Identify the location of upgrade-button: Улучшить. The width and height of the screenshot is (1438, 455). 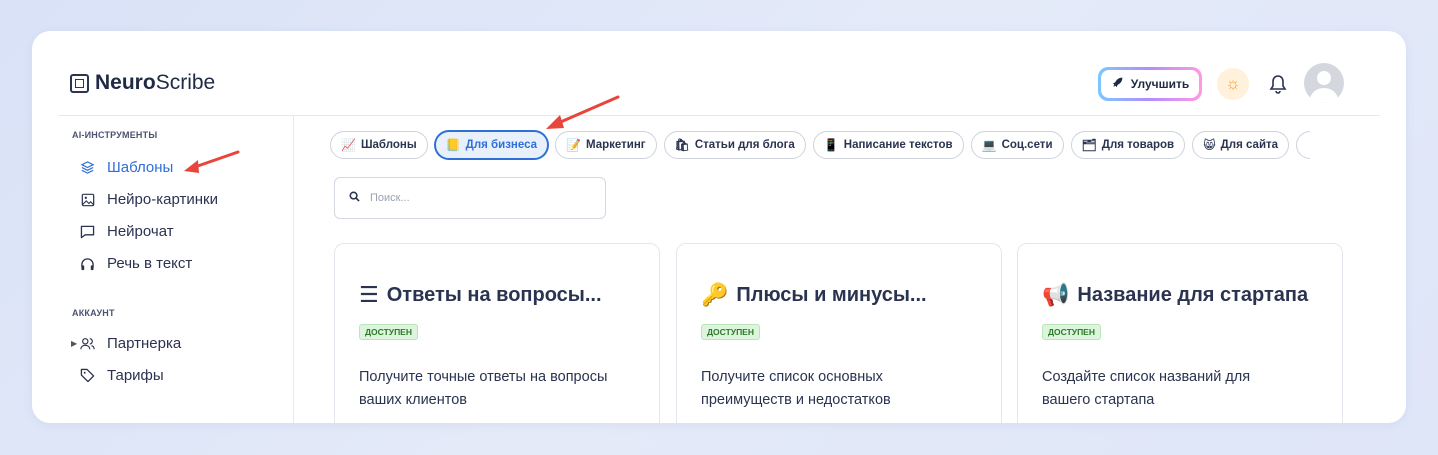
(1150, 84).